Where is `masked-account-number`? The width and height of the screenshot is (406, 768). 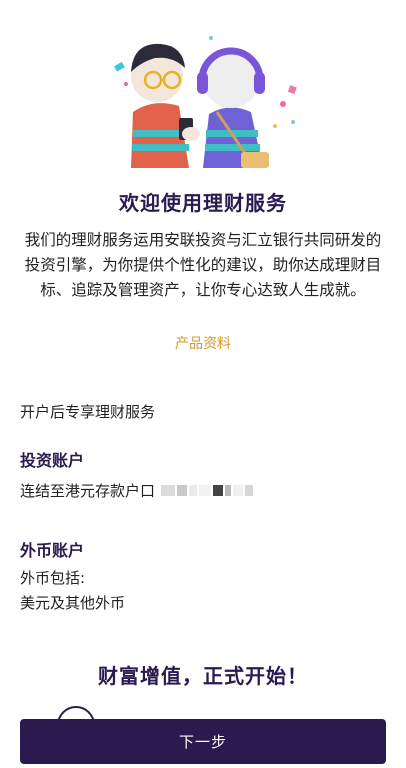
masked-account-number is located at coordinates (207, 490).